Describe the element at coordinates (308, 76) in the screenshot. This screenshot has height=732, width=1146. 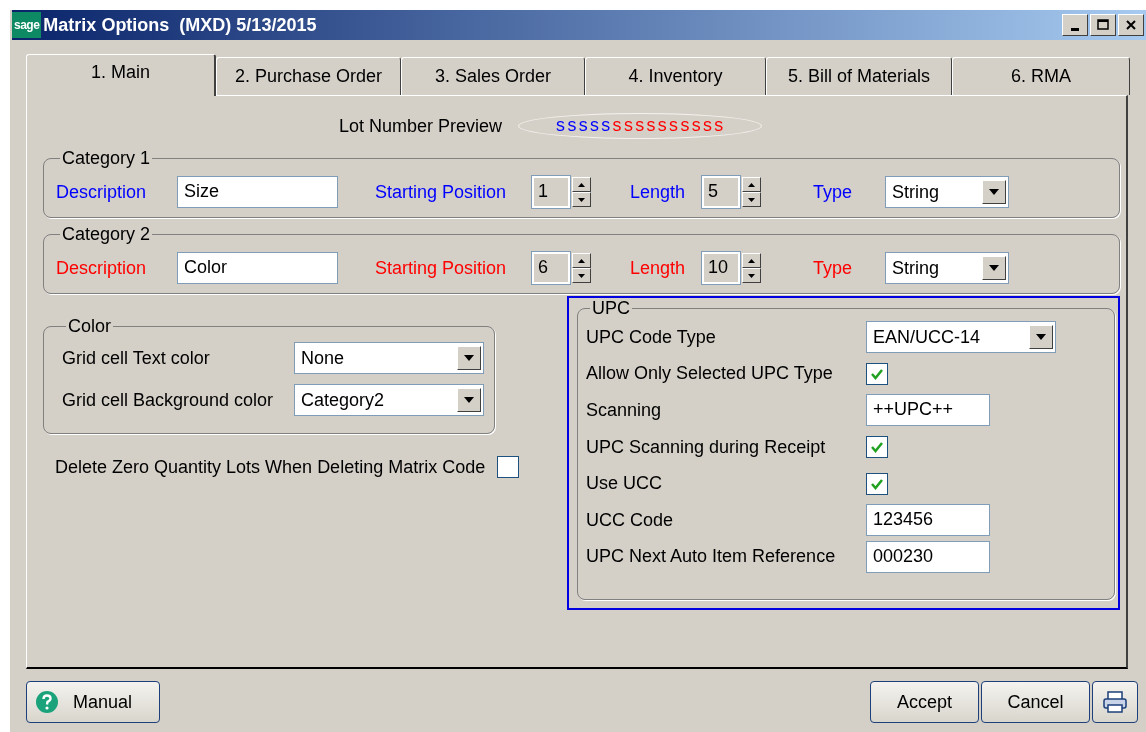
I see `tab: 2. Purchase Order` at that location.